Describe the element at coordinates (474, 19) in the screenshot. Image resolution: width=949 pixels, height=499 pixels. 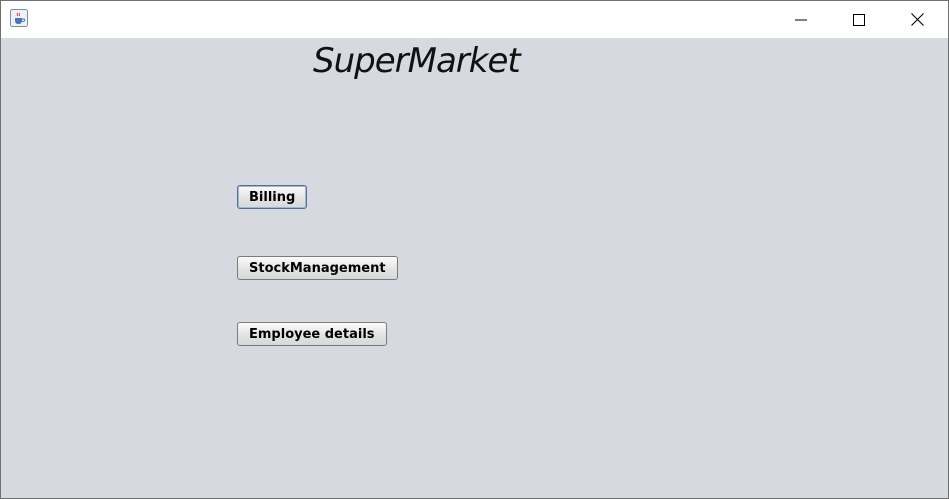
I see `title-bar` at that location.